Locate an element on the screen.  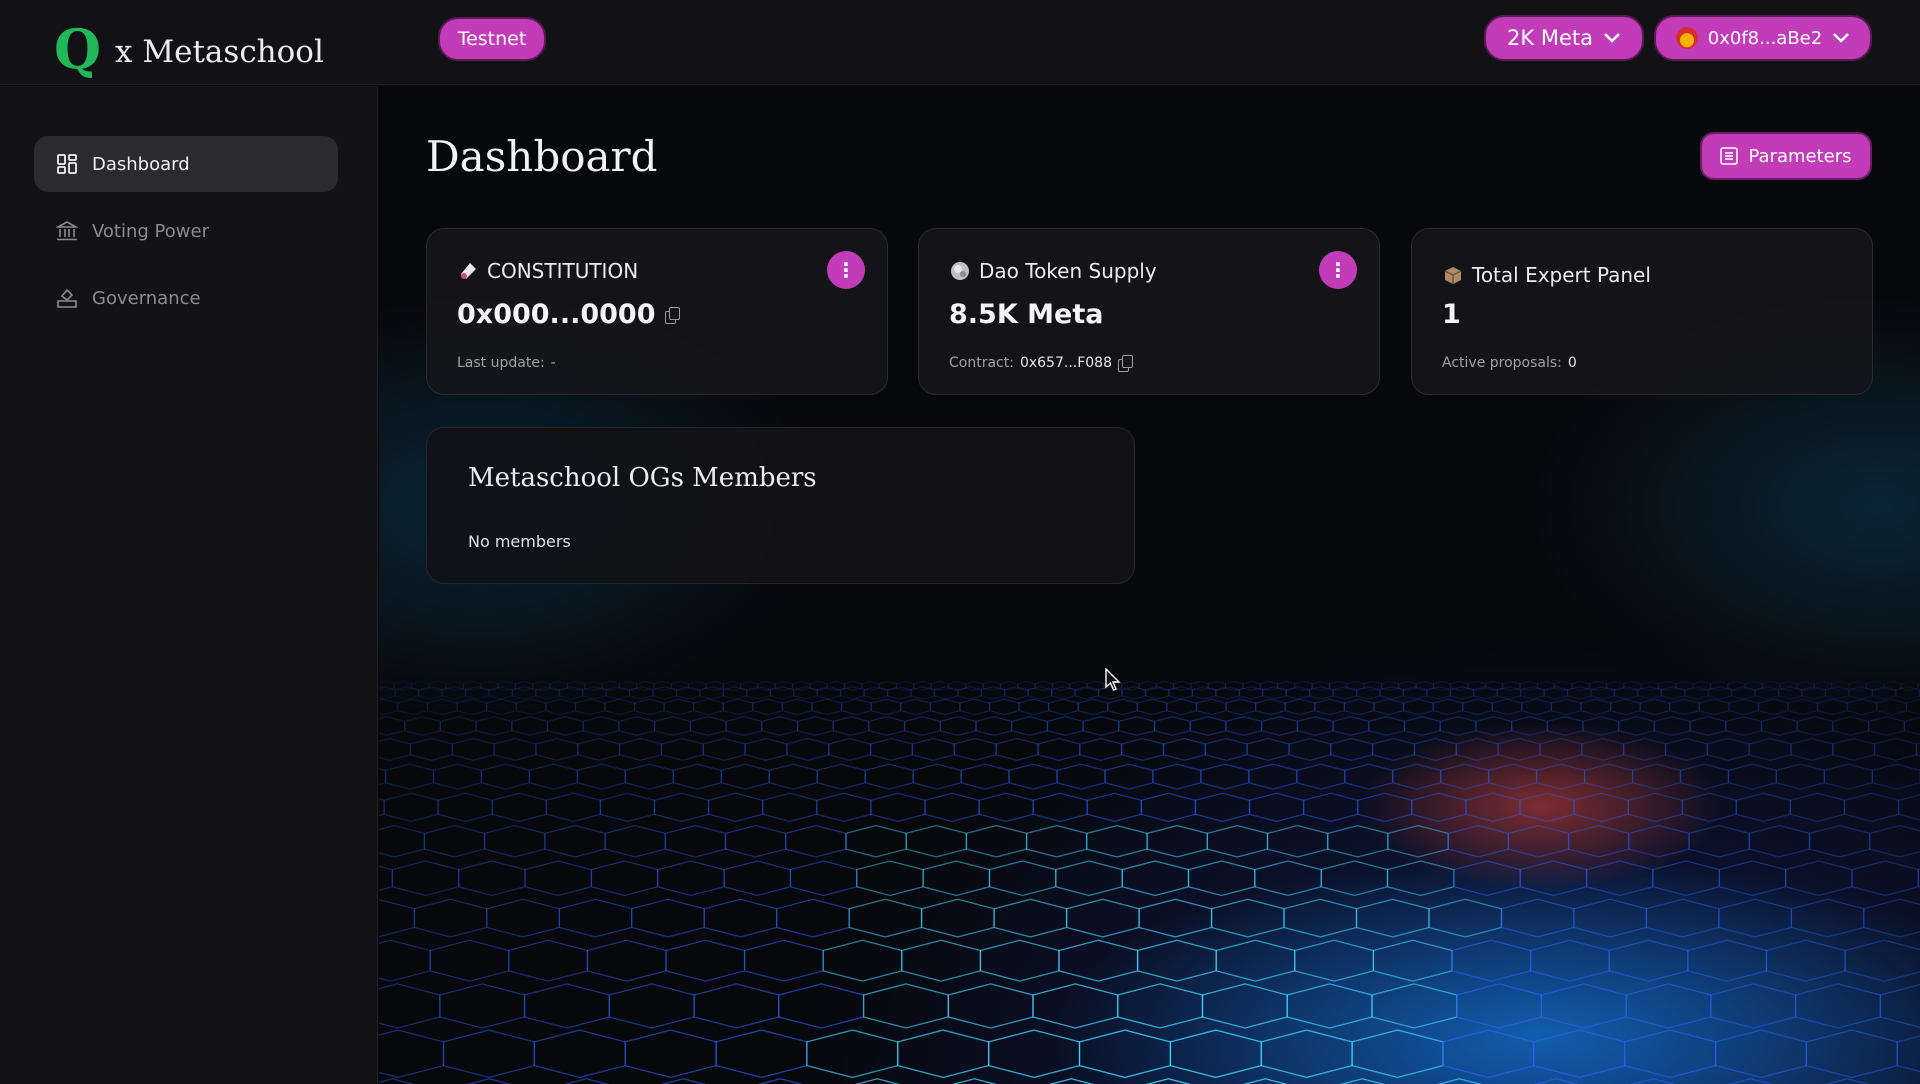
sidebar-item-governance: Governance is located at coordinates (186, 298).